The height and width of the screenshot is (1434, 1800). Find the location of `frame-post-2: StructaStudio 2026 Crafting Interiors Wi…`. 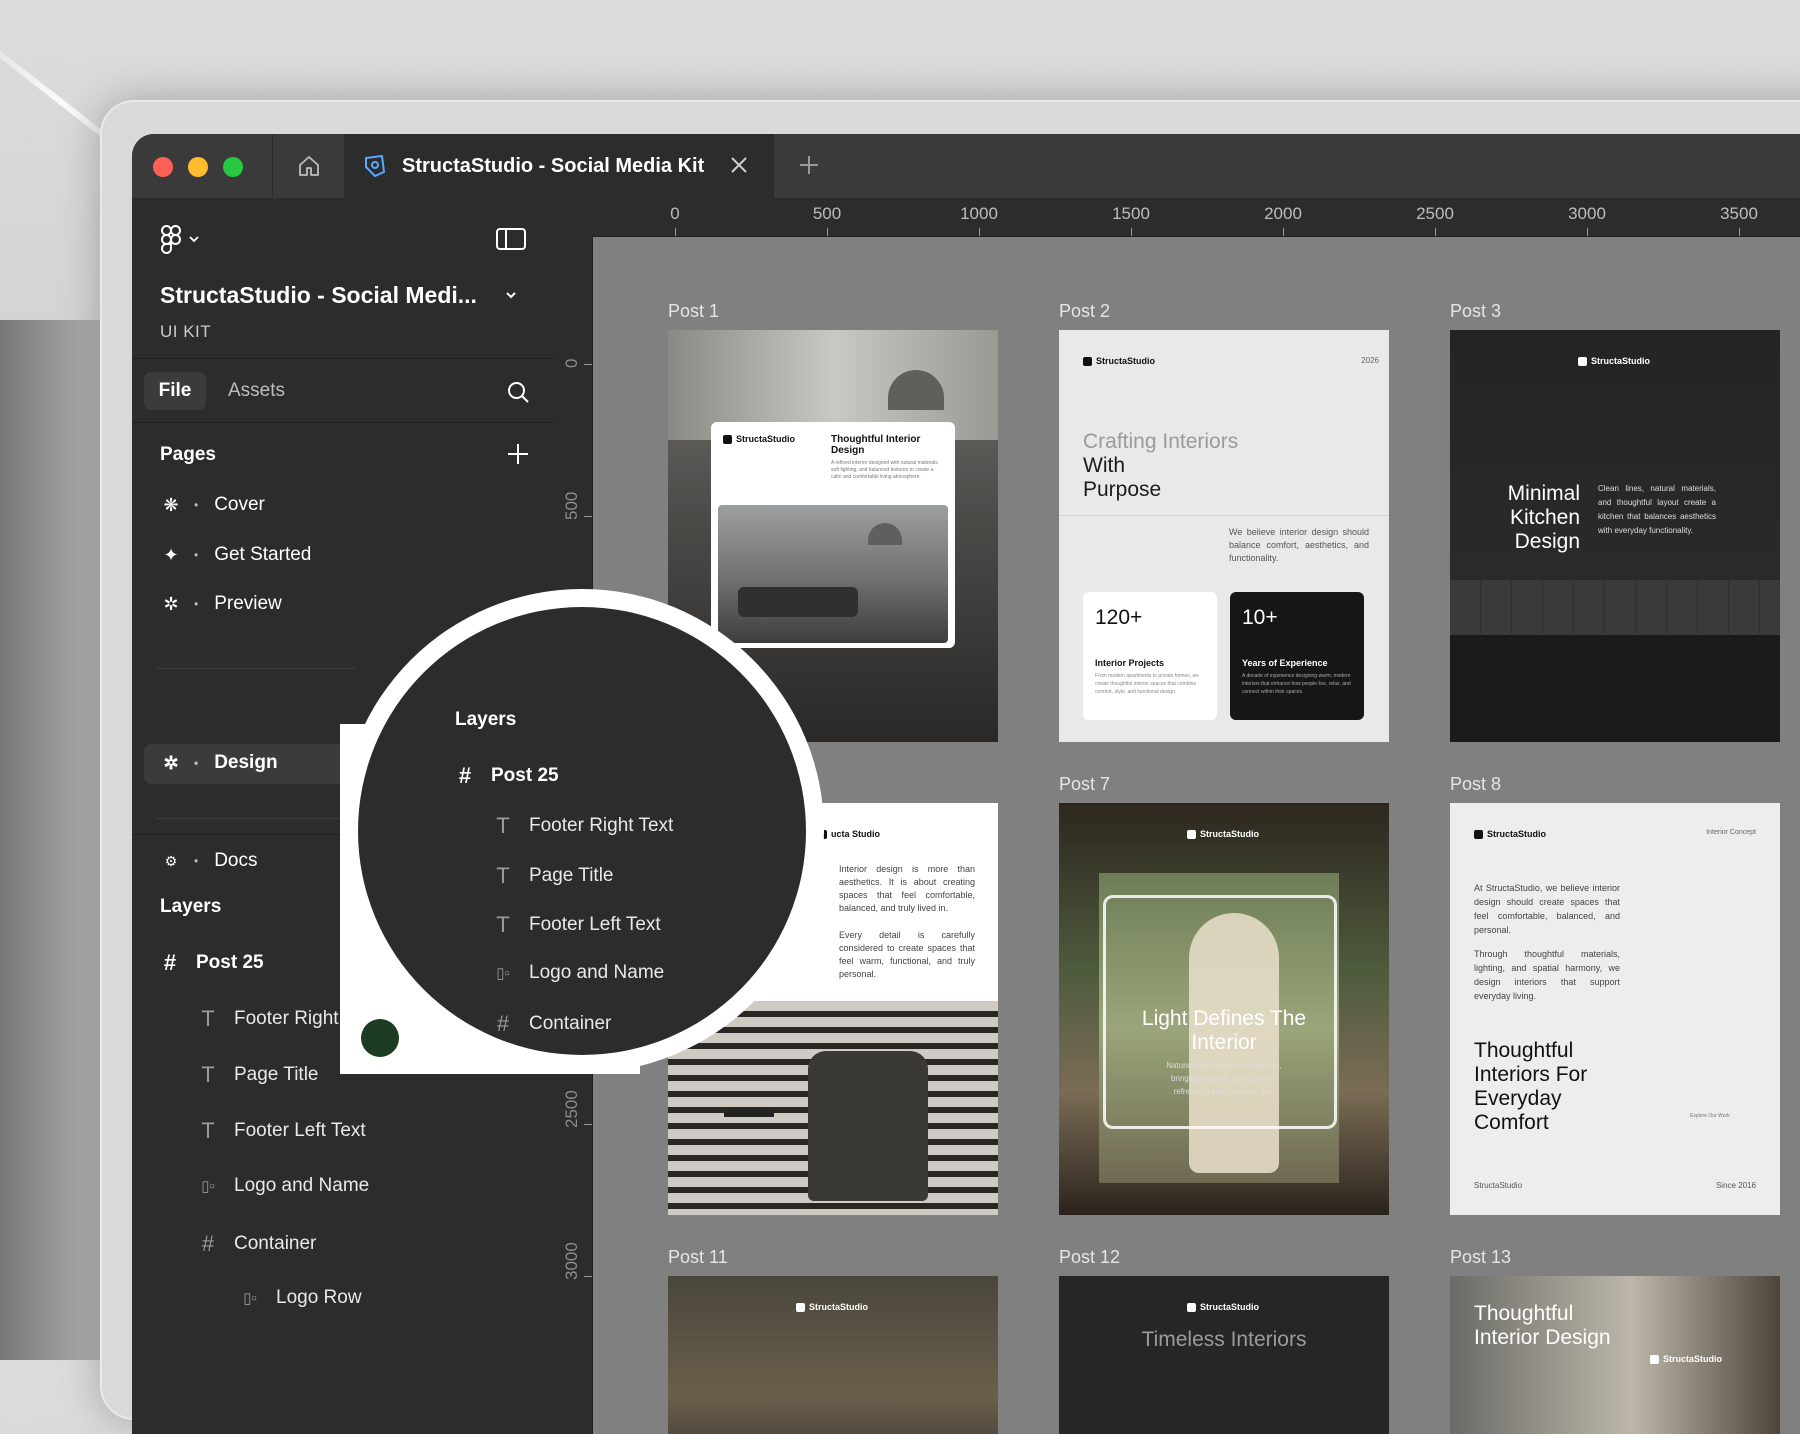

frame-post-2: StructaStudio 2026 Crafting Interiors Wi… is located at coordinates (1224, 536).